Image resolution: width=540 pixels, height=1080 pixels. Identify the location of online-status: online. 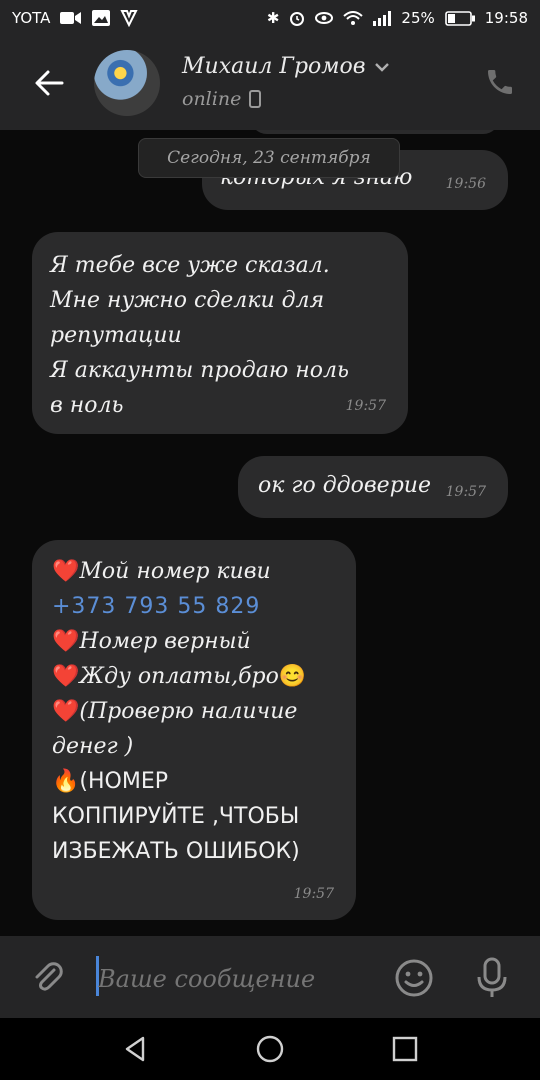
(222, 99).